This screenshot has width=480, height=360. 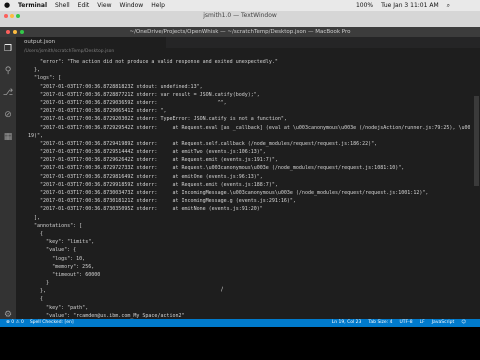 I want to click on encoding: UTF-8, so click(x=406, y=323).